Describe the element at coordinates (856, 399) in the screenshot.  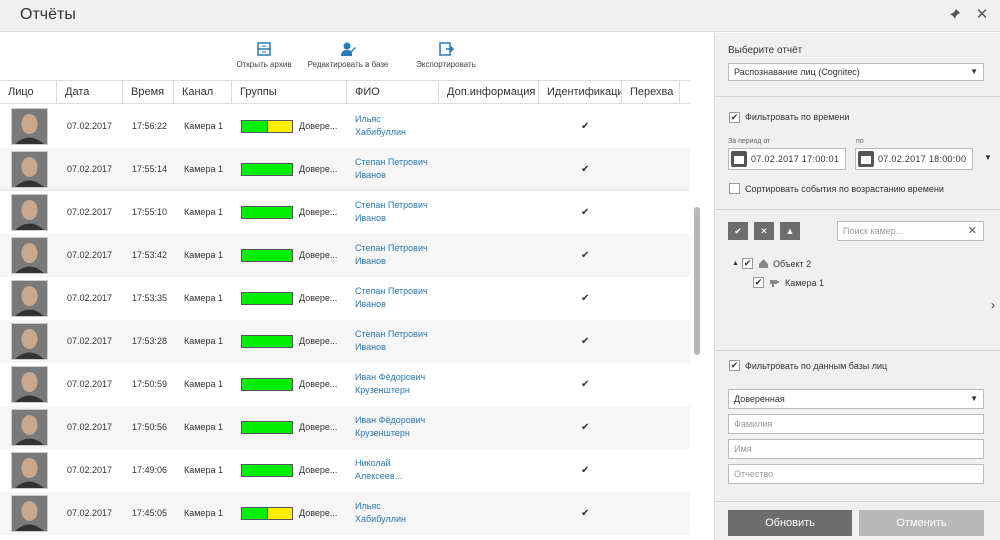
I see `group-select: Доверенная ▼` at that location.